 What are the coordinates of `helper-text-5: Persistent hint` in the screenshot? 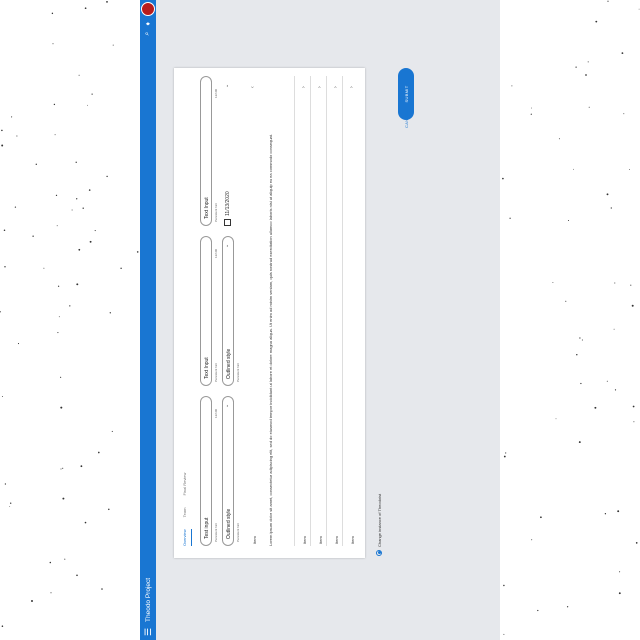 It's located at (238, 372).